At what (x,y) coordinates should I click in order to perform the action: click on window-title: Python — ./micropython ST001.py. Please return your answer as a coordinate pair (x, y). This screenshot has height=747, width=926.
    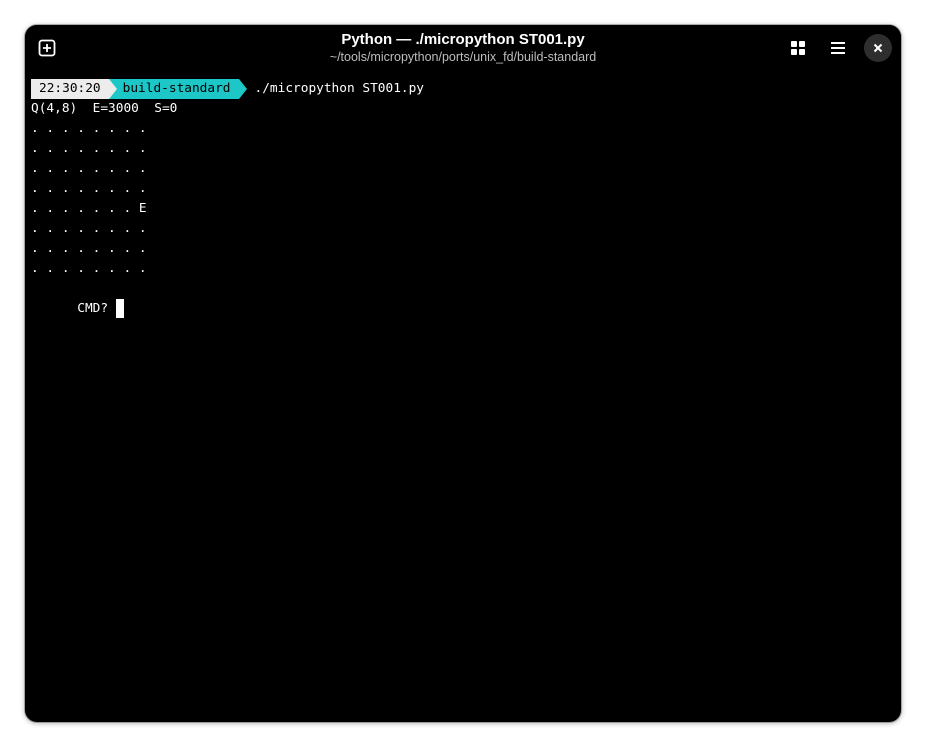
    Looking at the image, I should click on (463, 39).